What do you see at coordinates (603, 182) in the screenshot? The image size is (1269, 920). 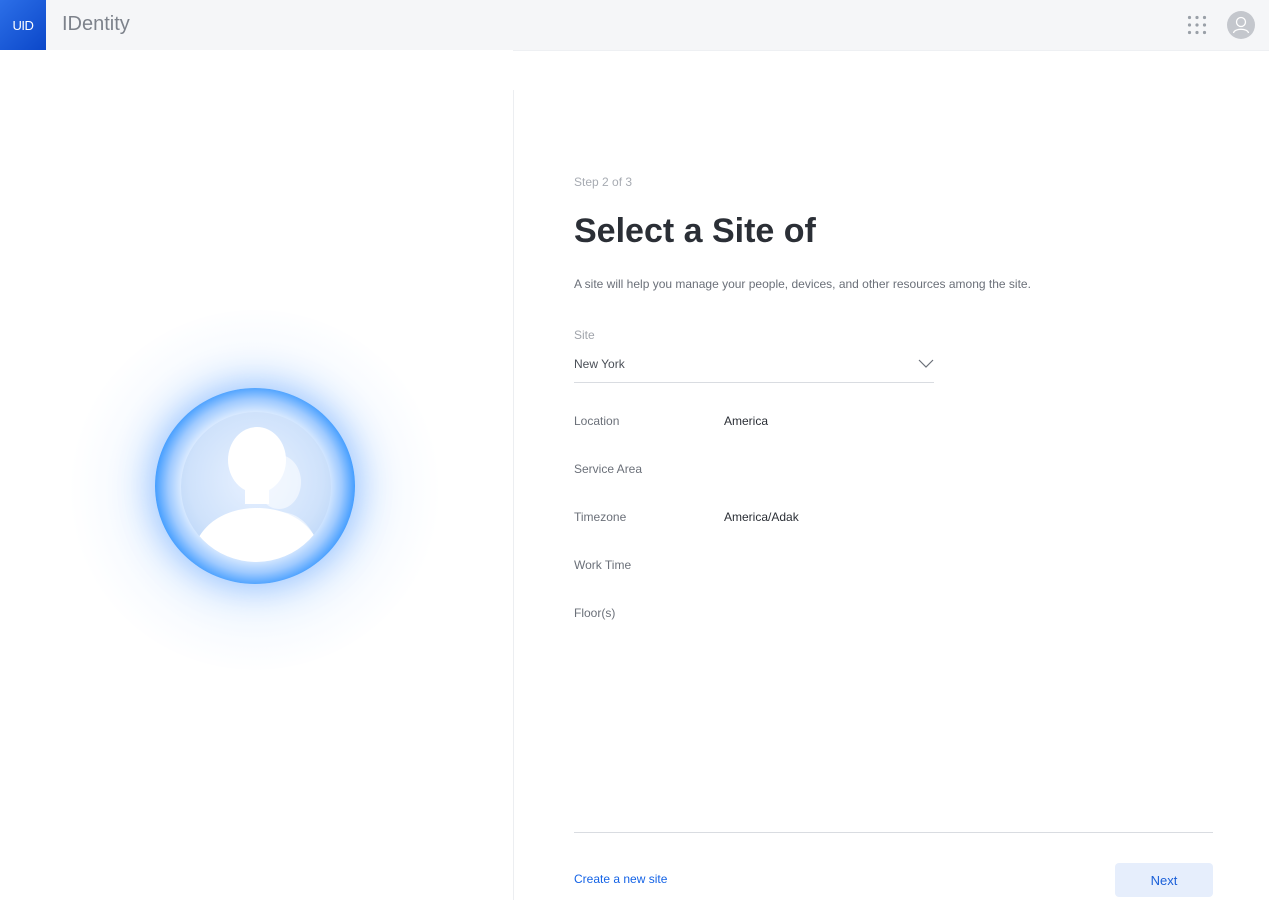 I see `step-indicator: Step 2 of 3` at bounding box center [603, 182].